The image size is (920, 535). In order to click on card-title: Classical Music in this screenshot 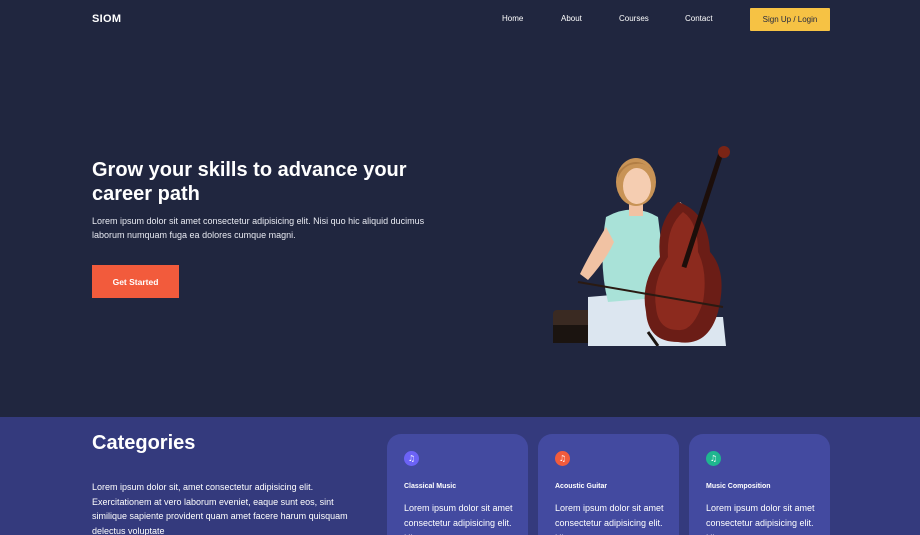, I will do `click(430, 486)`.